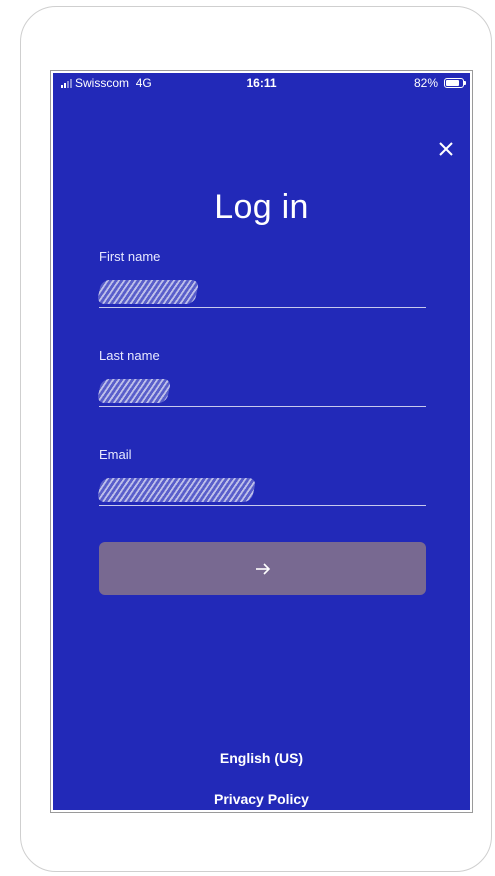 This screenshot has height=876, width=495. I want to click on arrow-right-icon, so click(262, 568).